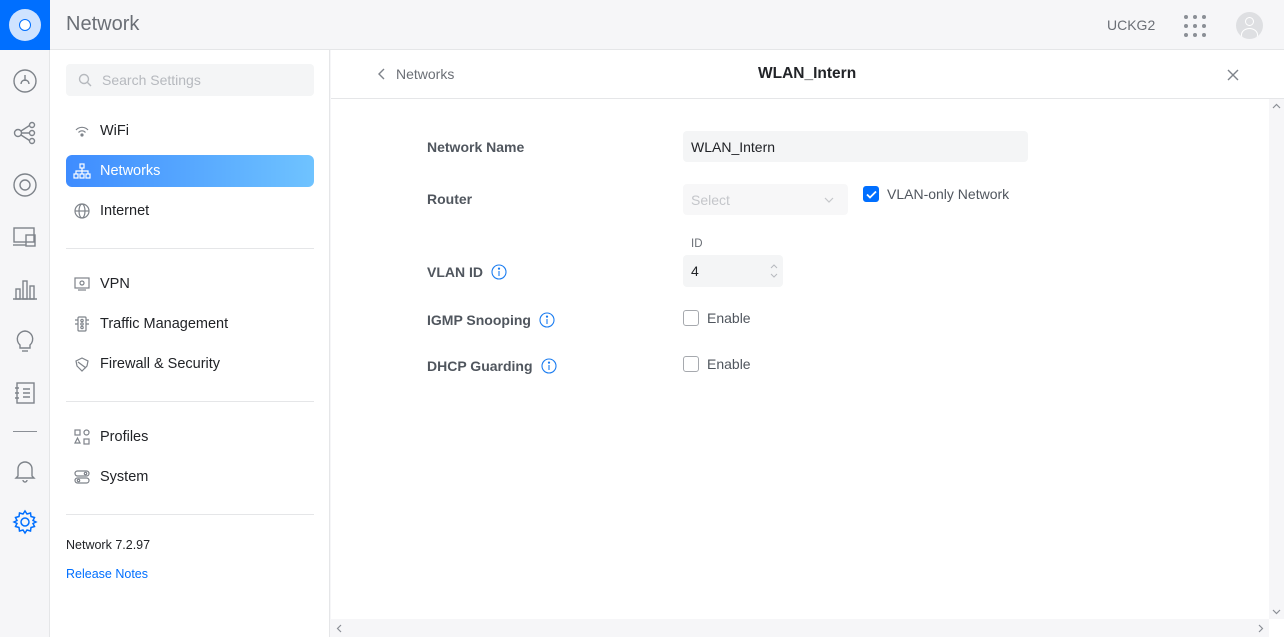 This screenshot has width=1284, height=637. What do you see at coordinates (425, 74) in the screenshot?
I see `back-label: Networks` at bounding box center [425, 74].